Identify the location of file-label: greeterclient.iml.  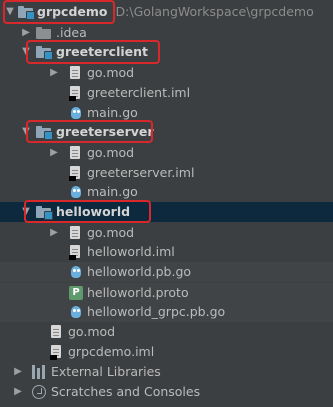
(139, 92).